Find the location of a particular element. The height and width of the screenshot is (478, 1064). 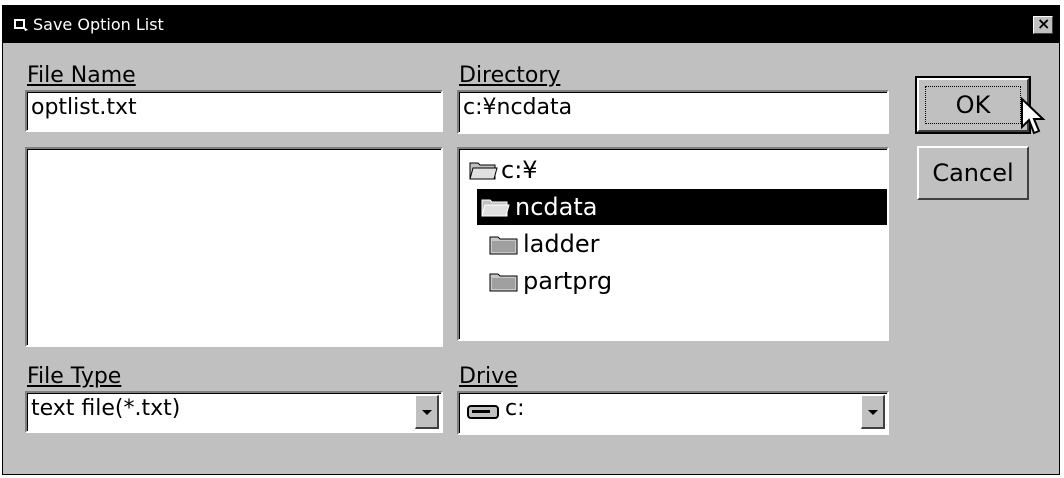

mouse-pointer-icon is located at coordinates (1033, 116).